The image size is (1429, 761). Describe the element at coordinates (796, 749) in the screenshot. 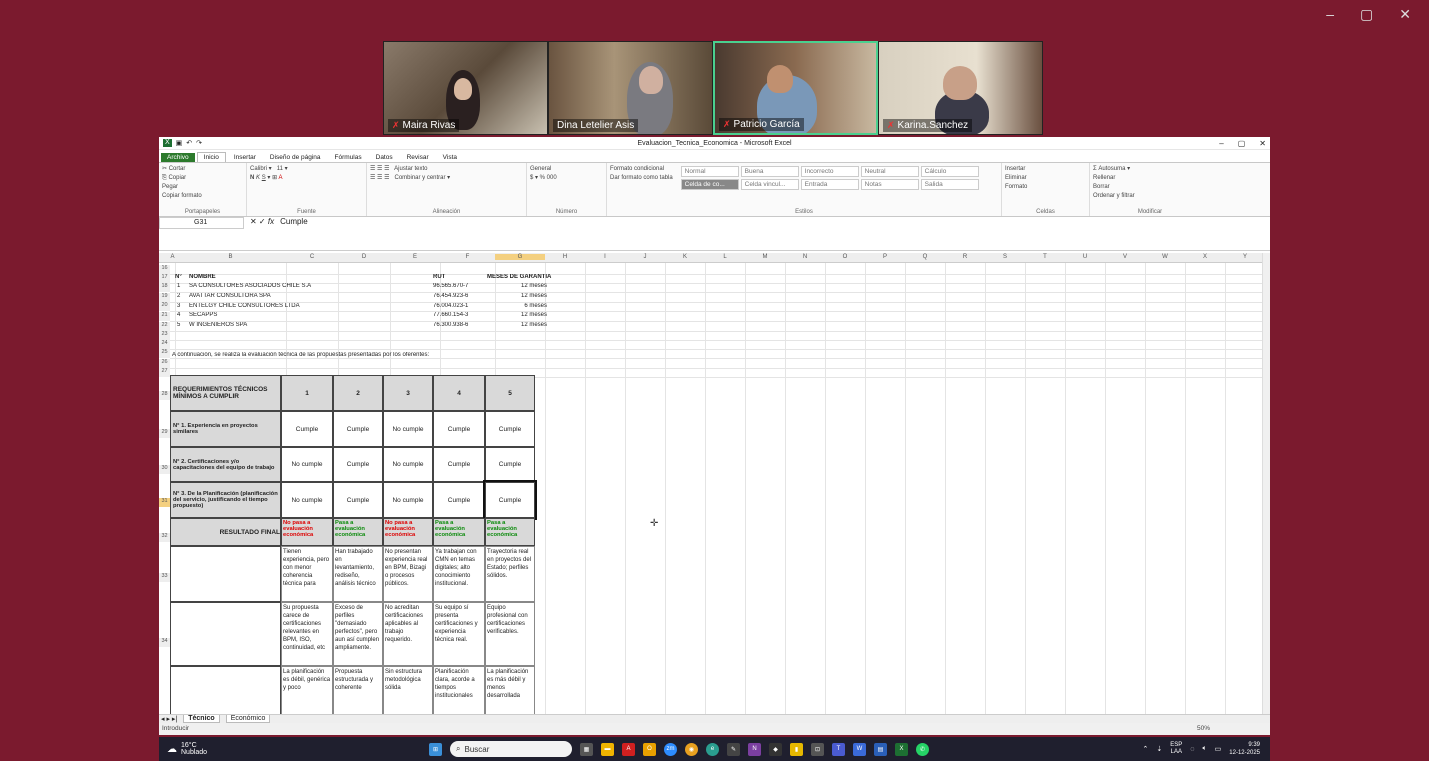

I see `powerbi-icon: ▮` at that location.